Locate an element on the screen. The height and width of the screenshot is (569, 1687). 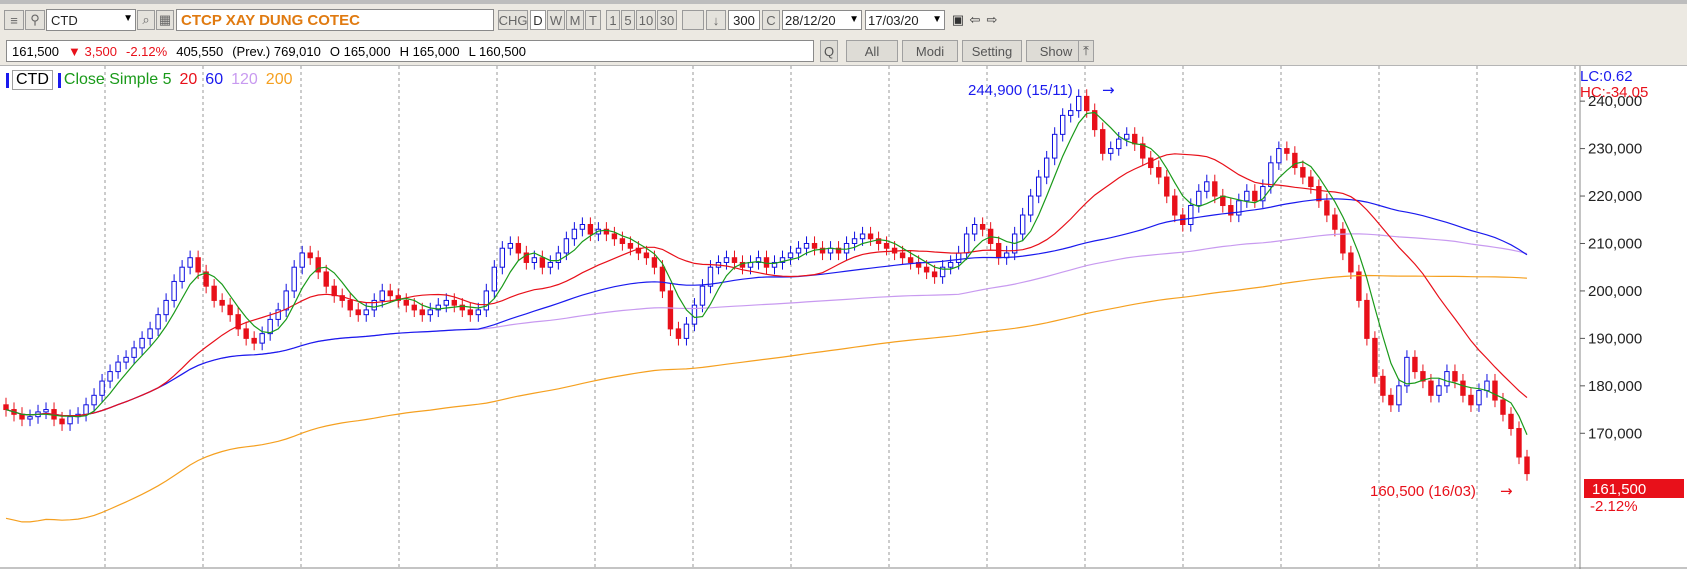
search-icon: ⚲ is located at coordinates (35, 20).